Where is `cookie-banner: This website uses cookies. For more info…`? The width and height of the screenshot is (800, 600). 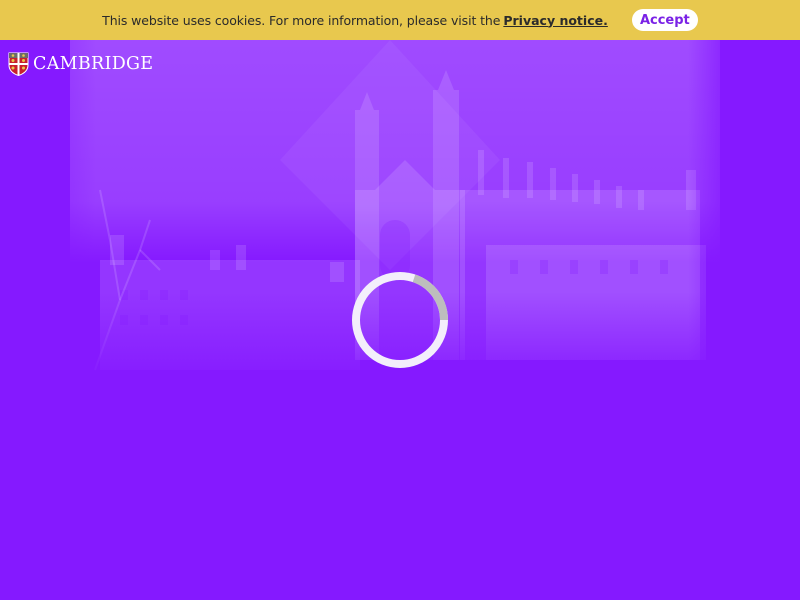
cookie-banner: This website uses cookies. For more info… is located at coordinates (400, 20).